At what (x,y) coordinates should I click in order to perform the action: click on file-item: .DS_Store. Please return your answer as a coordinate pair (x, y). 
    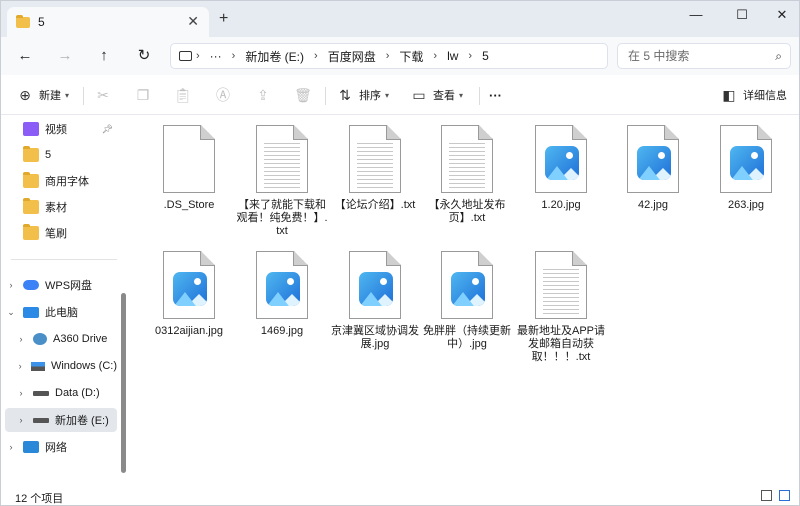
    Looking at the image, I should click on (189, 168).